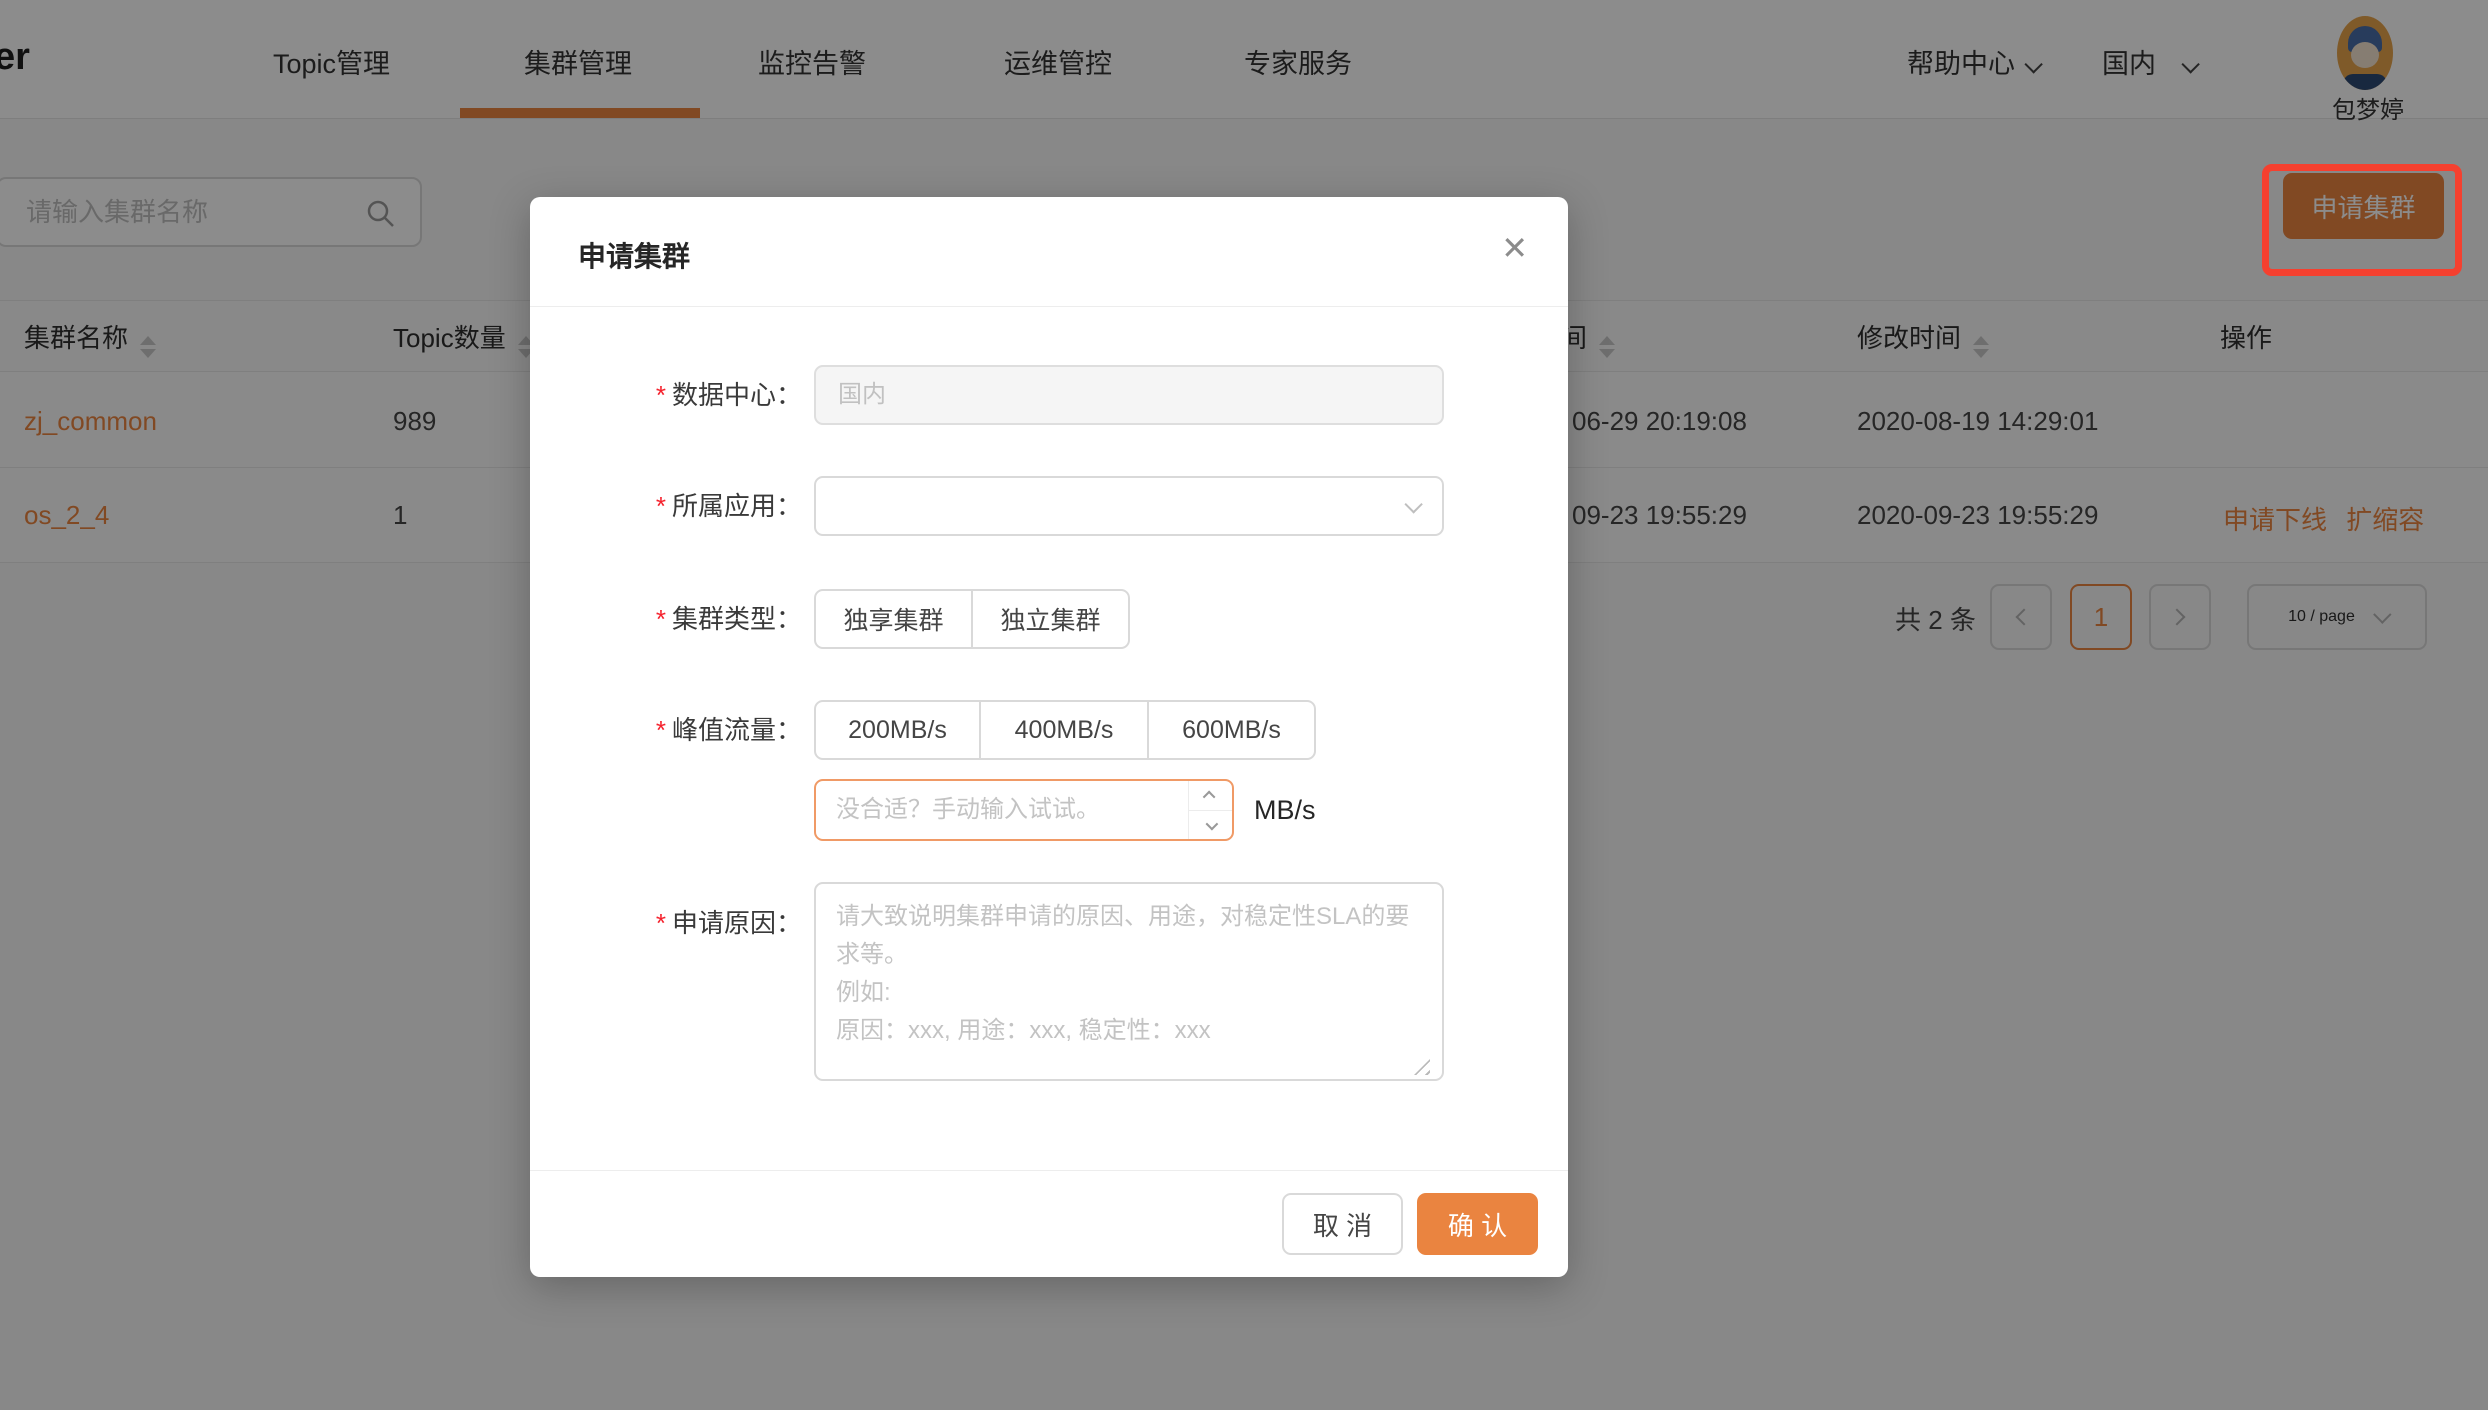 The image size is (2488, 1410). Describe the element at coordinates (897, 730) in the screenshot. I see `traffic-option-200: 200MB/s` at that location.